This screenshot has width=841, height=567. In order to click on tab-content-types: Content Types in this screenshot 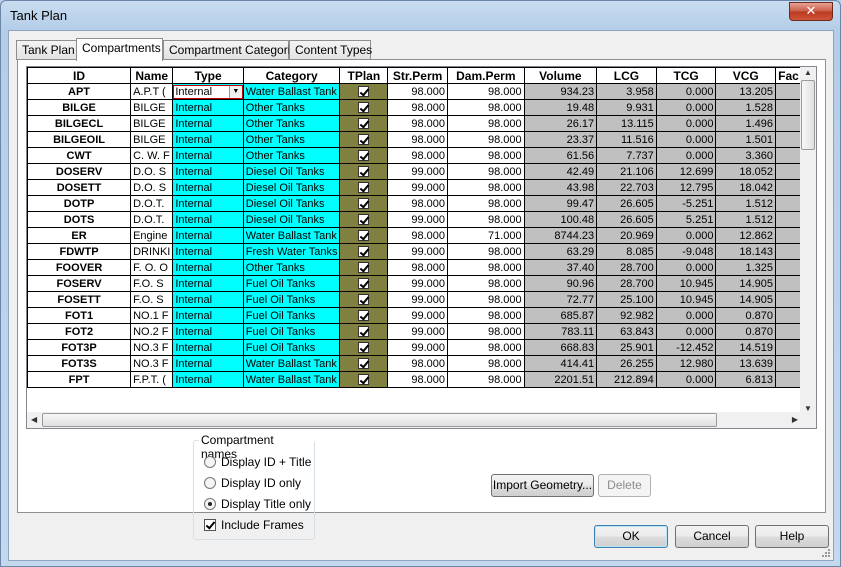, I will do `click(330, 50)`.